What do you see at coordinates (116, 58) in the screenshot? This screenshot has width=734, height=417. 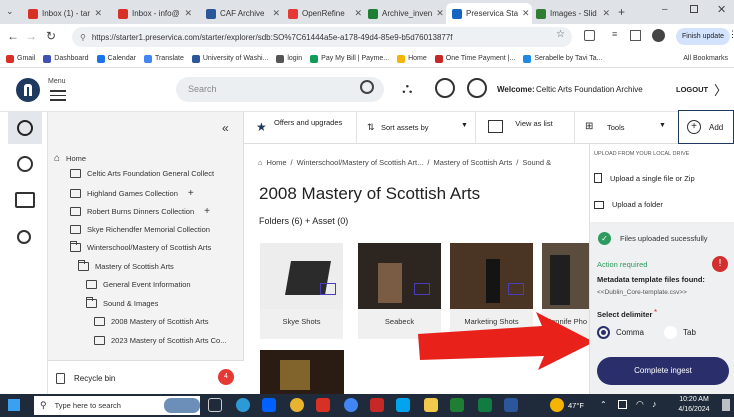 I see `bookmark-item: Calendar` at bounding box center [116, 58].